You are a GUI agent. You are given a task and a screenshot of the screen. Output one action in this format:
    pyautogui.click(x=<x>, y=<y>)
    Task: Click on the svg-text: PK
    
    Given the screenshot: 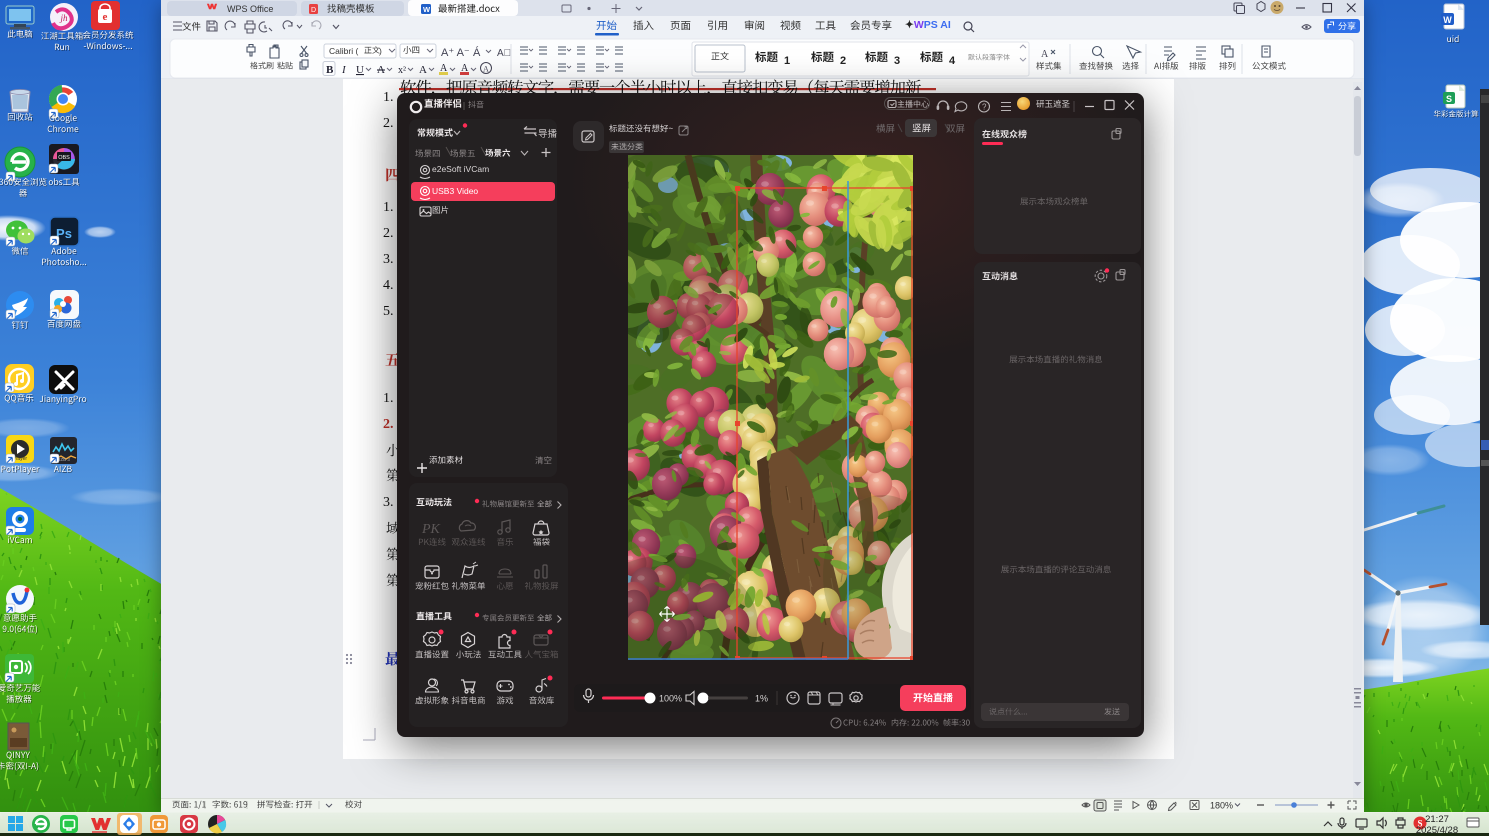 What is the action you would take?
    pyautogui.click(x=431, y=529)
    